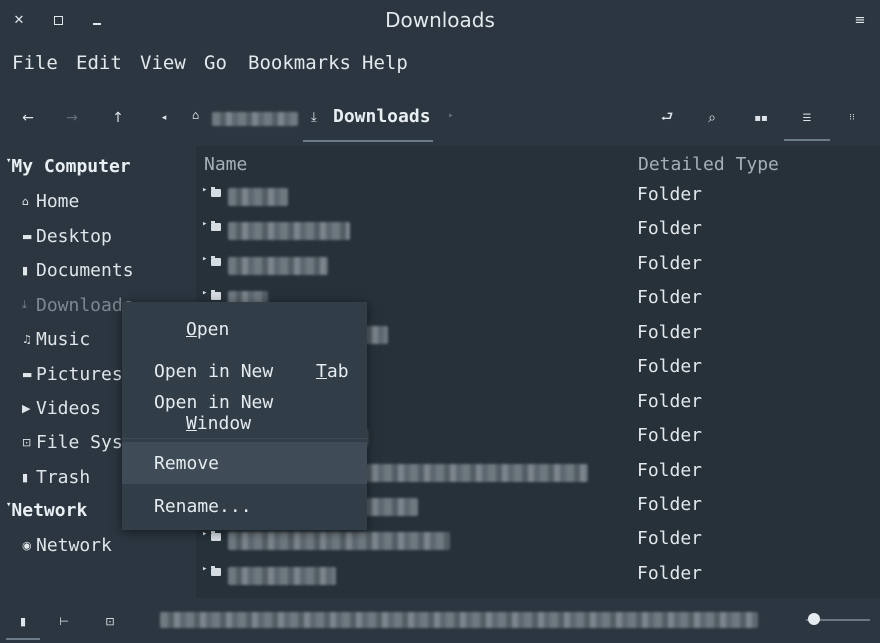 The height and width of the screenshot is (643, 880). I want to click on menu-item-open-new-window: Open in New Window, so click(244, 413).